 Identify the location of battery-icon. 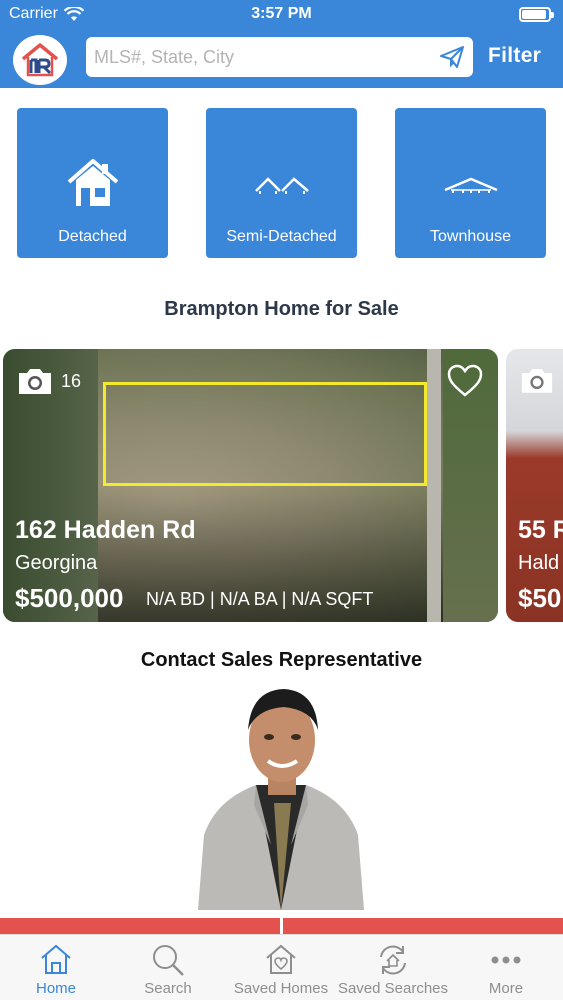
(536, 14).